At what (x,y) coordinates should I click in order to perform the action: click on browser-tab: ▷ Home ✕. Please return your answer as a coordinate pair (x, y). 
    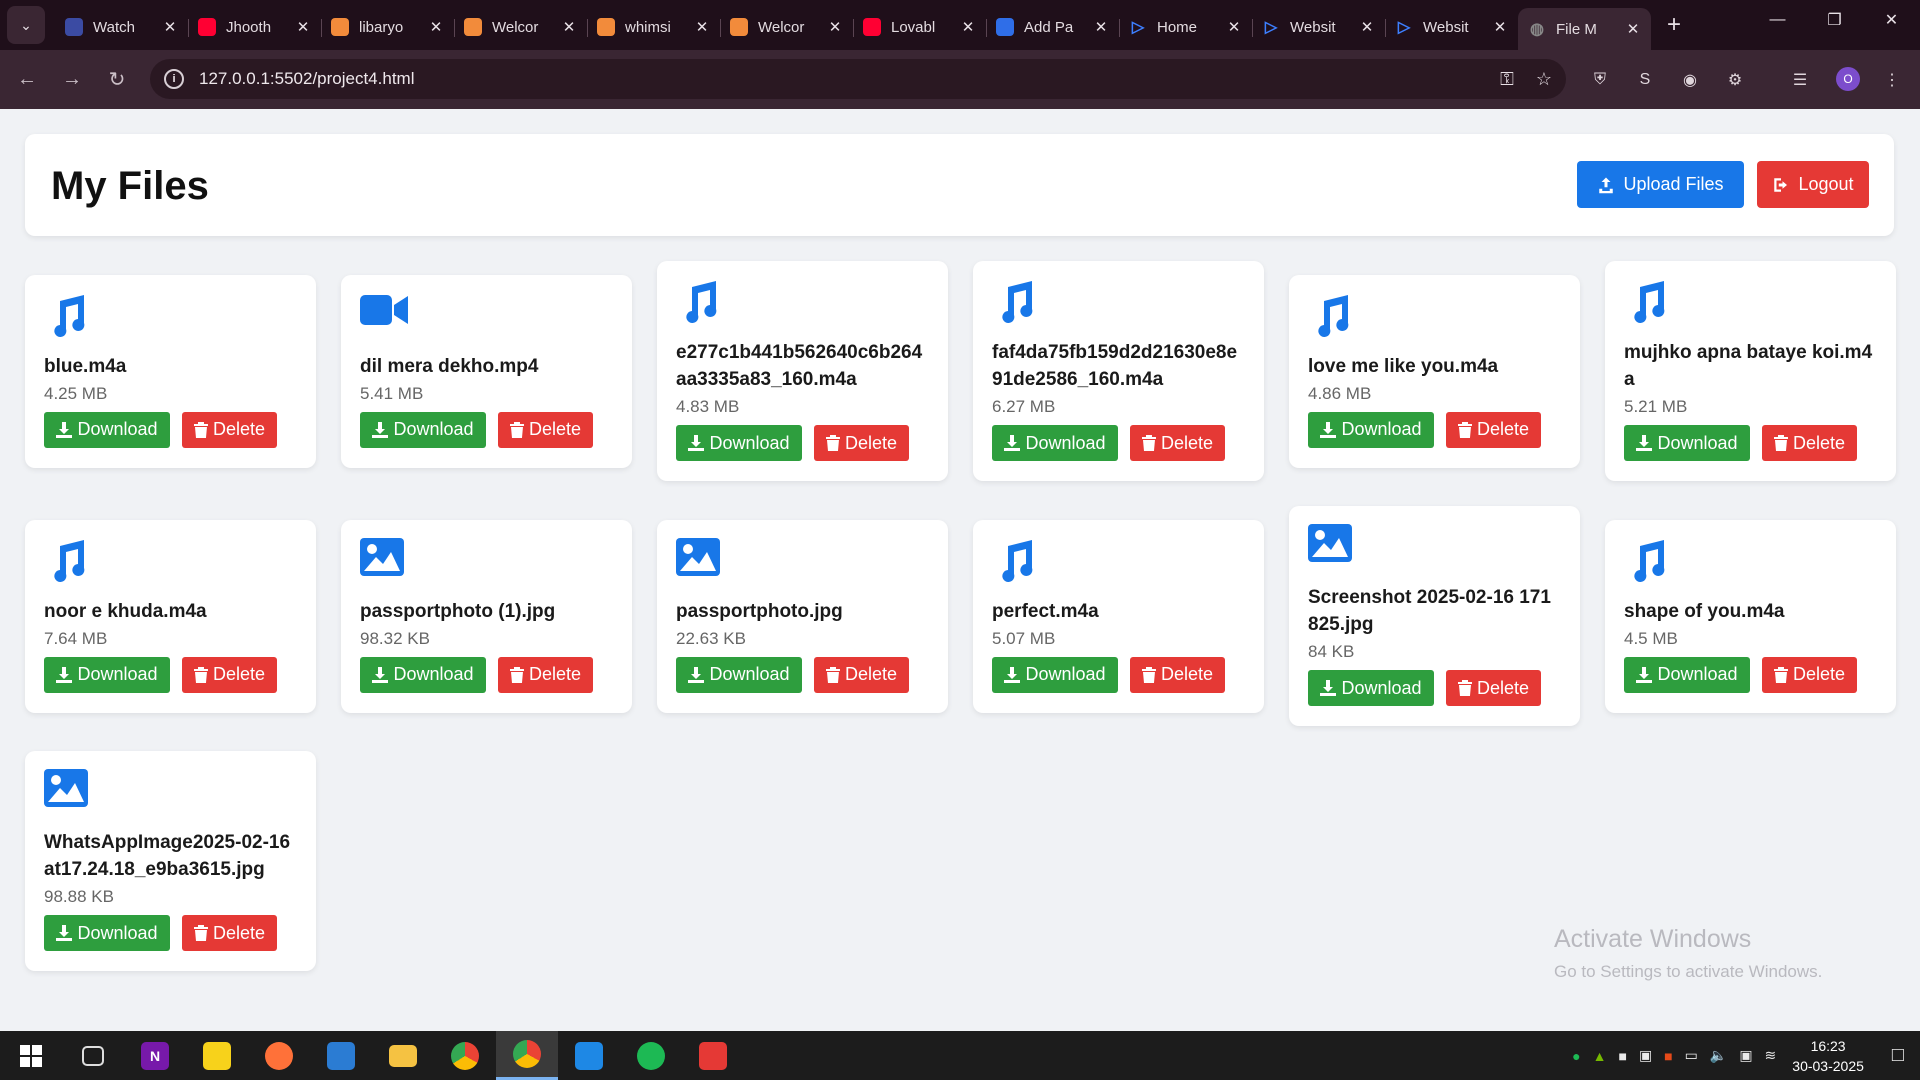
    Looking at the image, I should click on (1185, 27).